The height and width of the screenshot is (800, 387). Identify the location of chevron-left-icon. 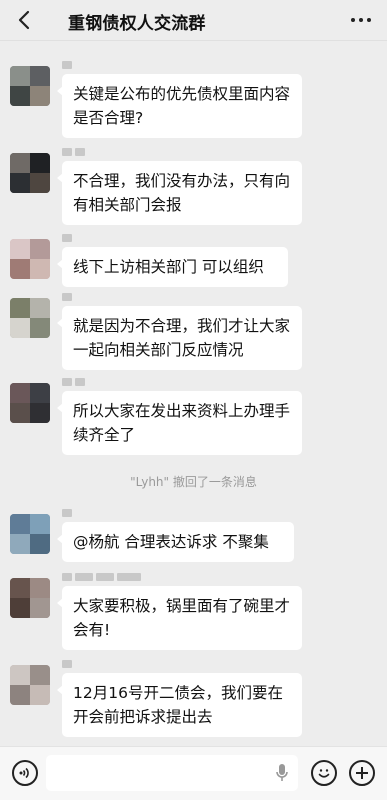
(24, 20).